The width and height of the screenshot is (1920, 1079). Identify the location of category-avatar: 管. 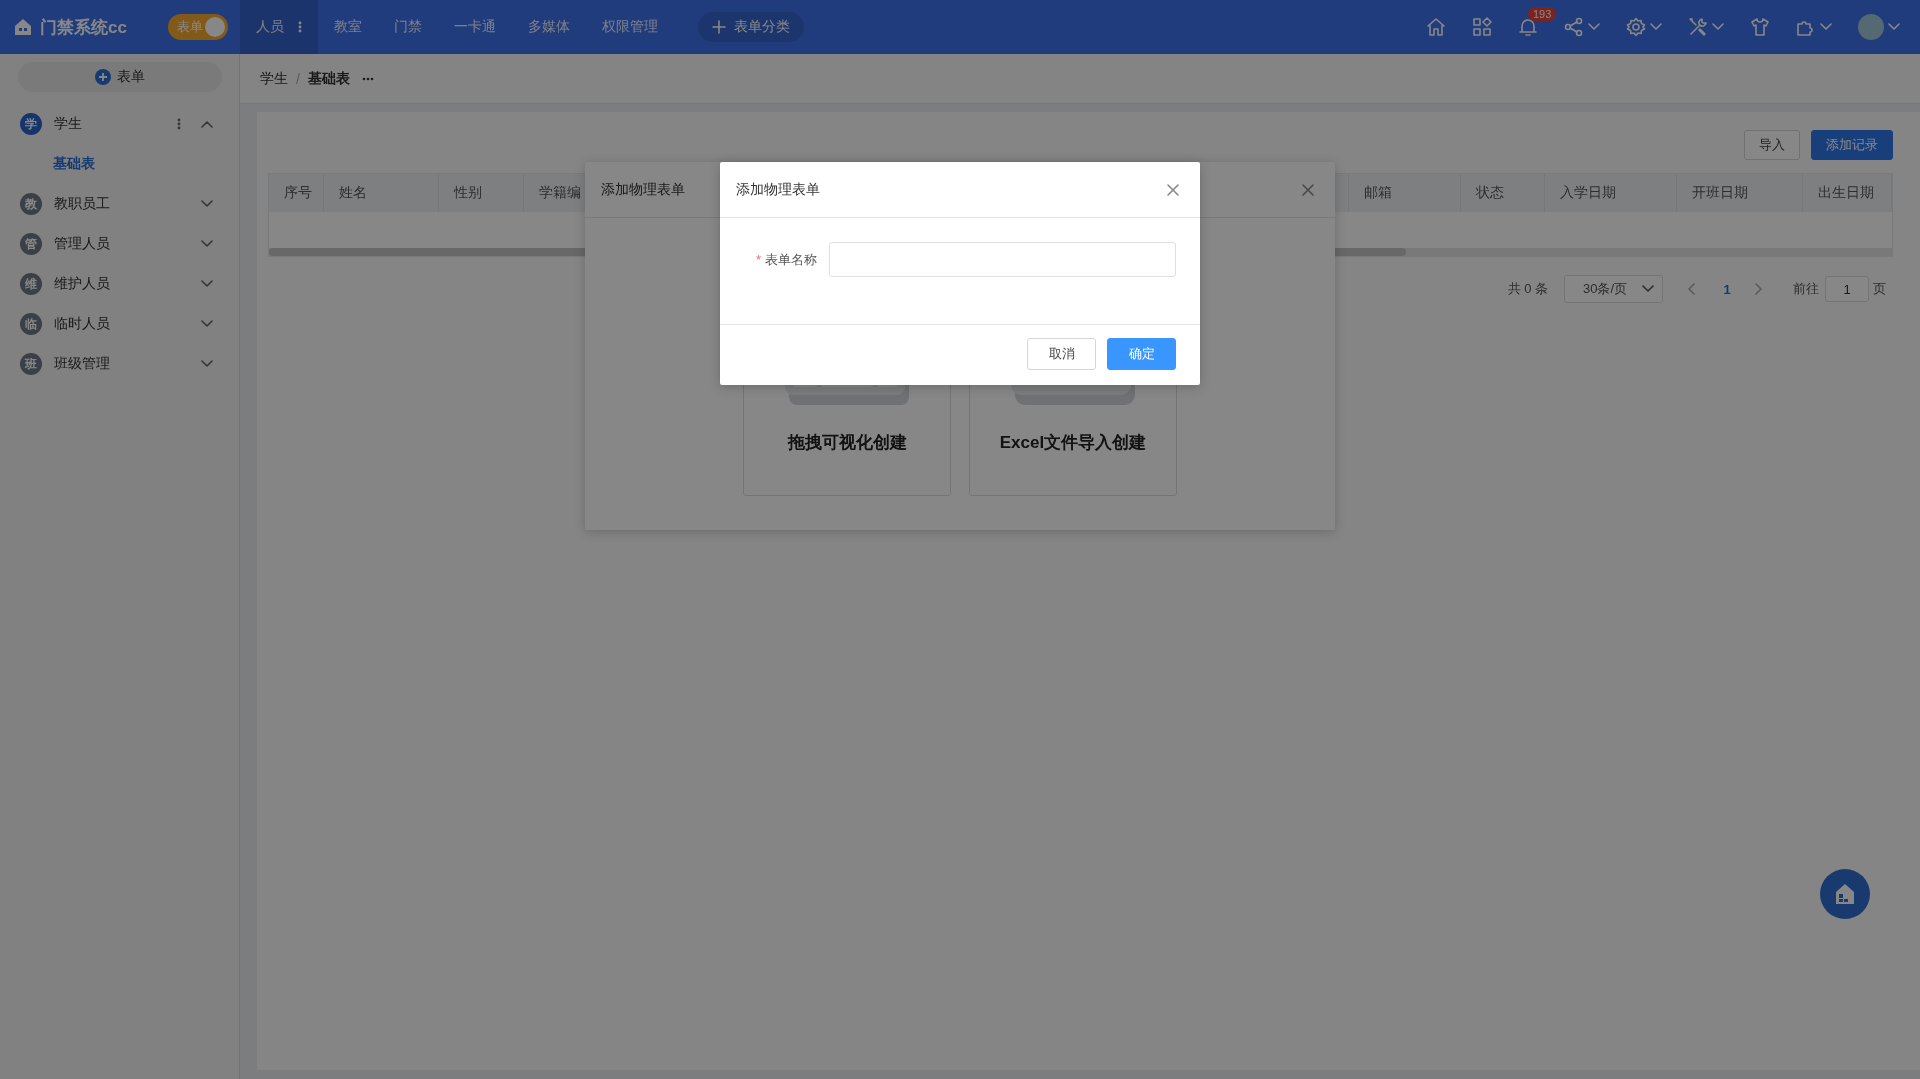
(31, 244).